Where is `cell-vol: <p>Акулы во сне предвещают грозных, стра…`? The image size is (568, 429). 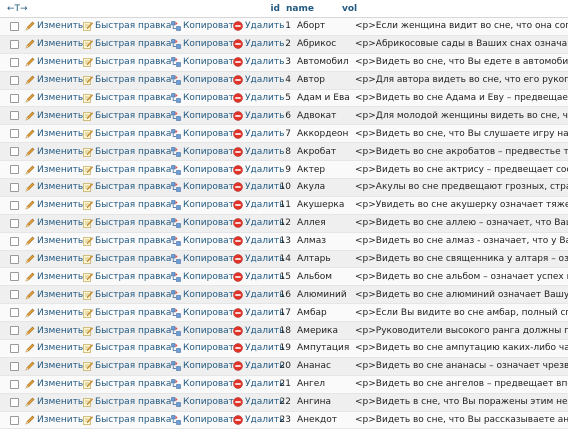 cell-vol: <p>Акулы во сне предвещают грозных, стра… is located at coordinates (458, 187).